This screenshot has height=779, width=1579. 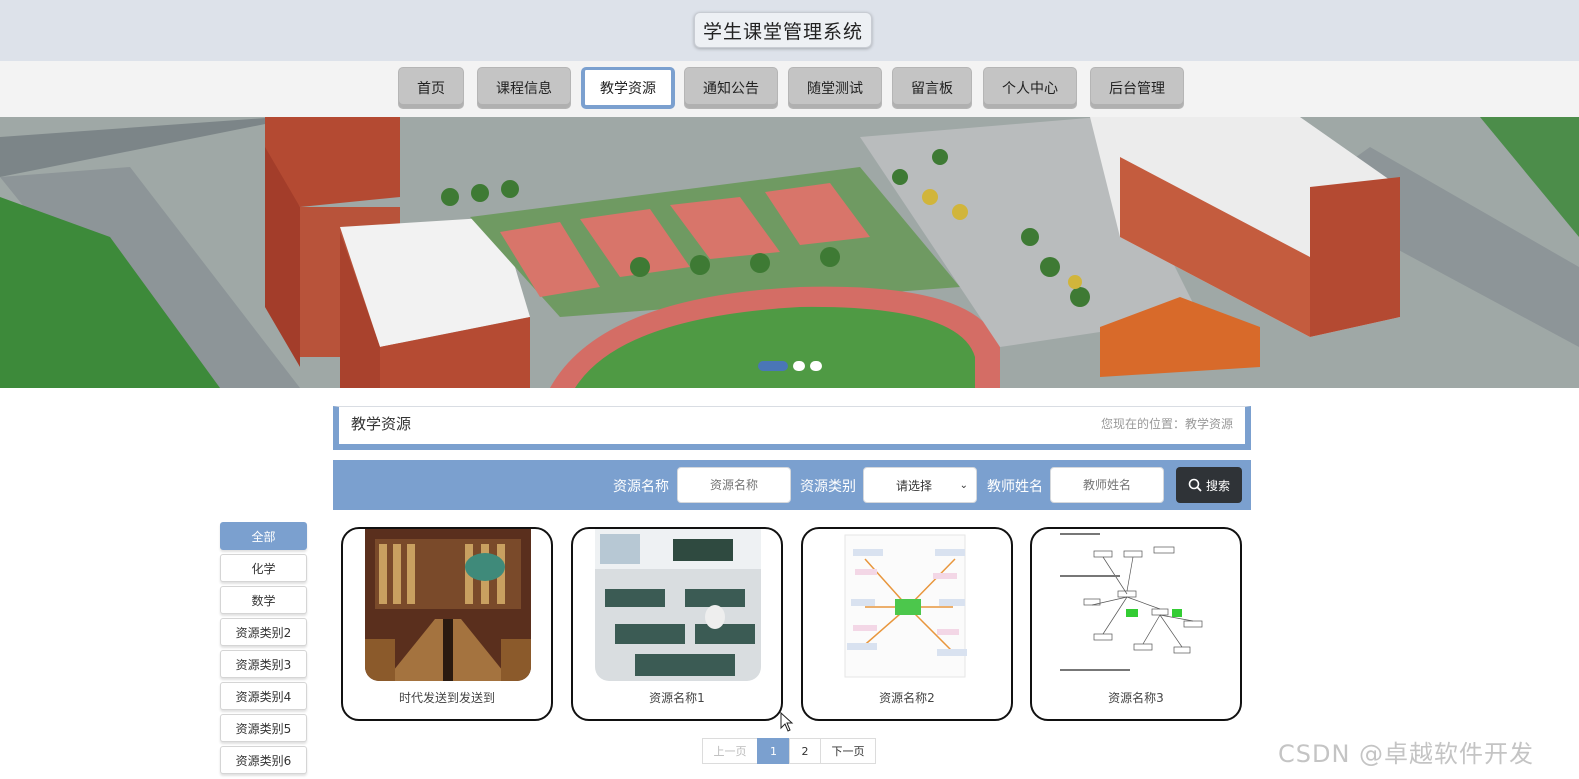 I want to click on resource-card: 资源名称2, so click(x=907, y=624).